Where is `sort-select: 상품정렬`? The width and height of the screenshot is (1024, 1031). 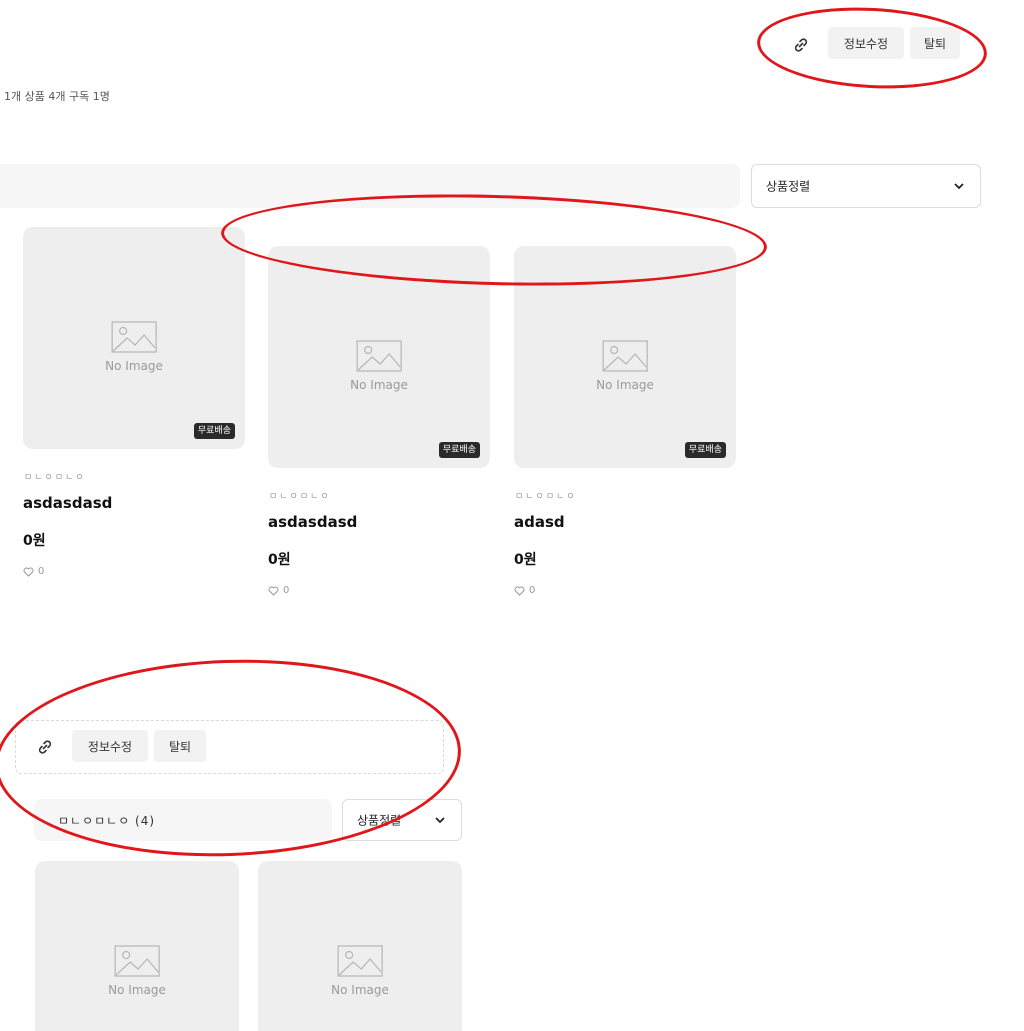
sort-select: 상품정렬 is located at coordinates (866, 186).